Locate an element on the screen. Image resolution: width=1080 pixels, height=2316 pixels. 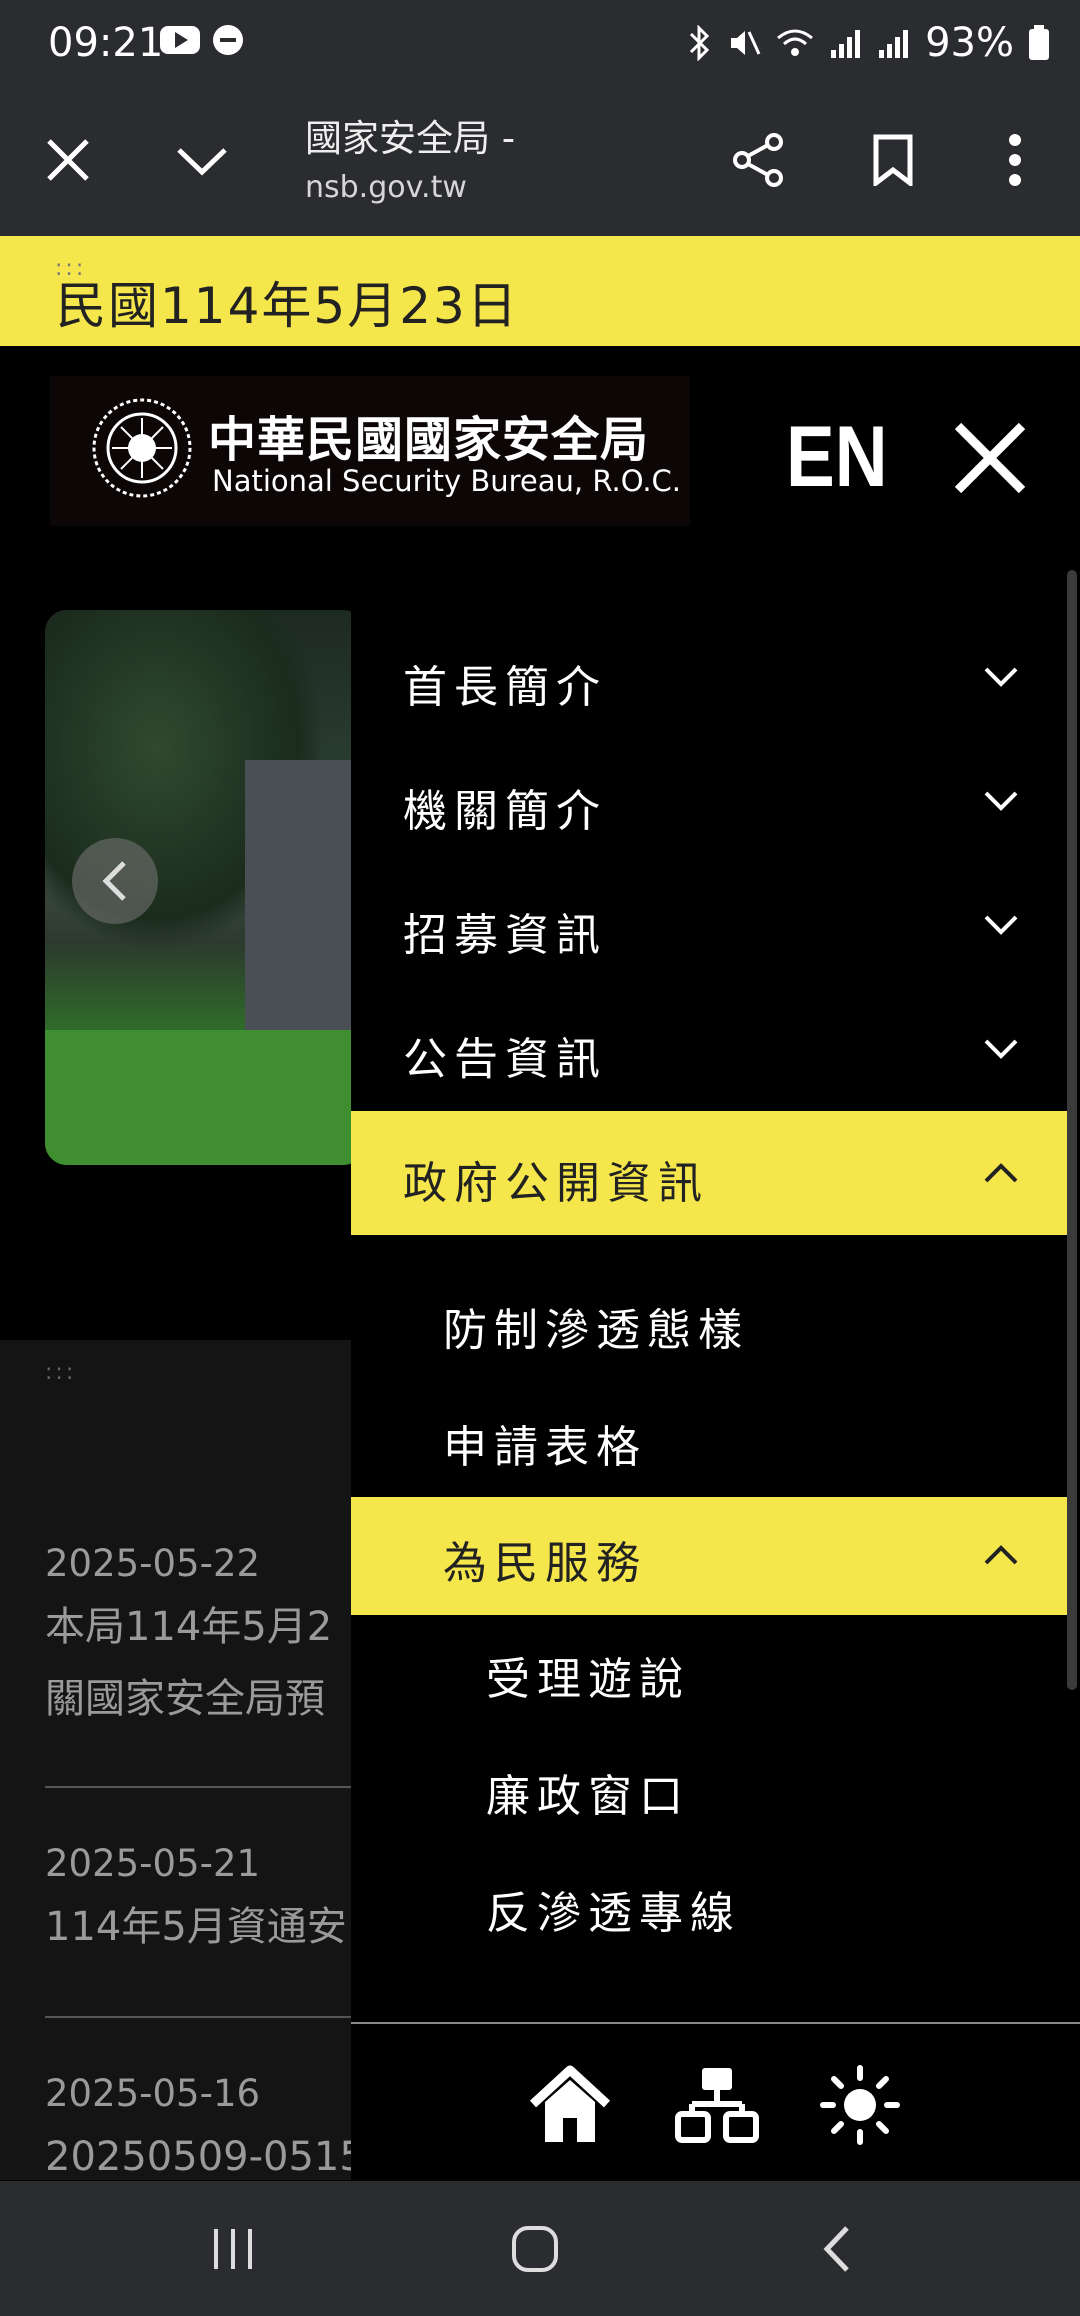
submenu-item-label: 受理遊說 is located at coordinates (588, 1679).